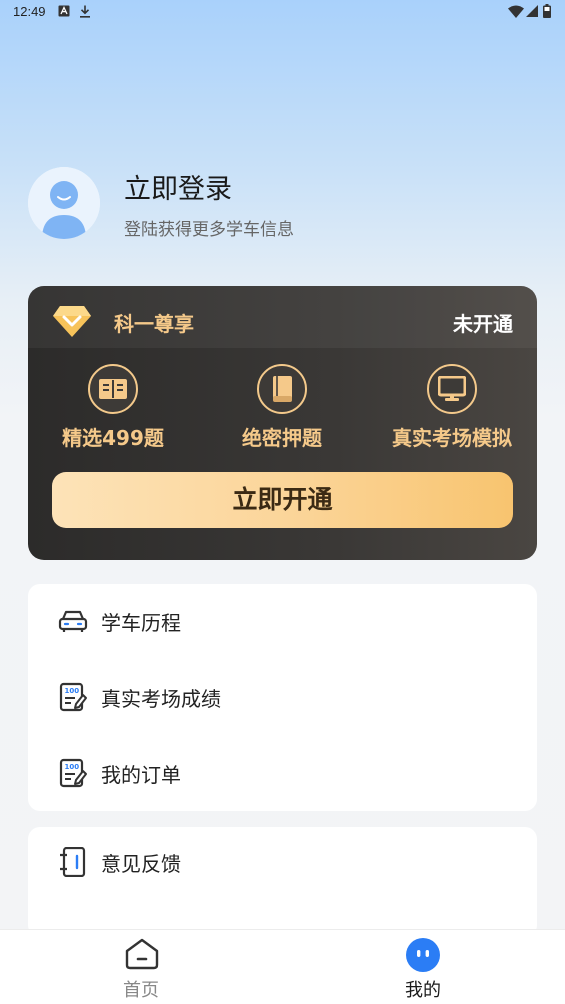 Image resolution: width=565 pixels, height=1004 pixels. What do you see at coordinates (73, 621) in the screenshot?
I see `car-icon` at bounding box center [73, 621].